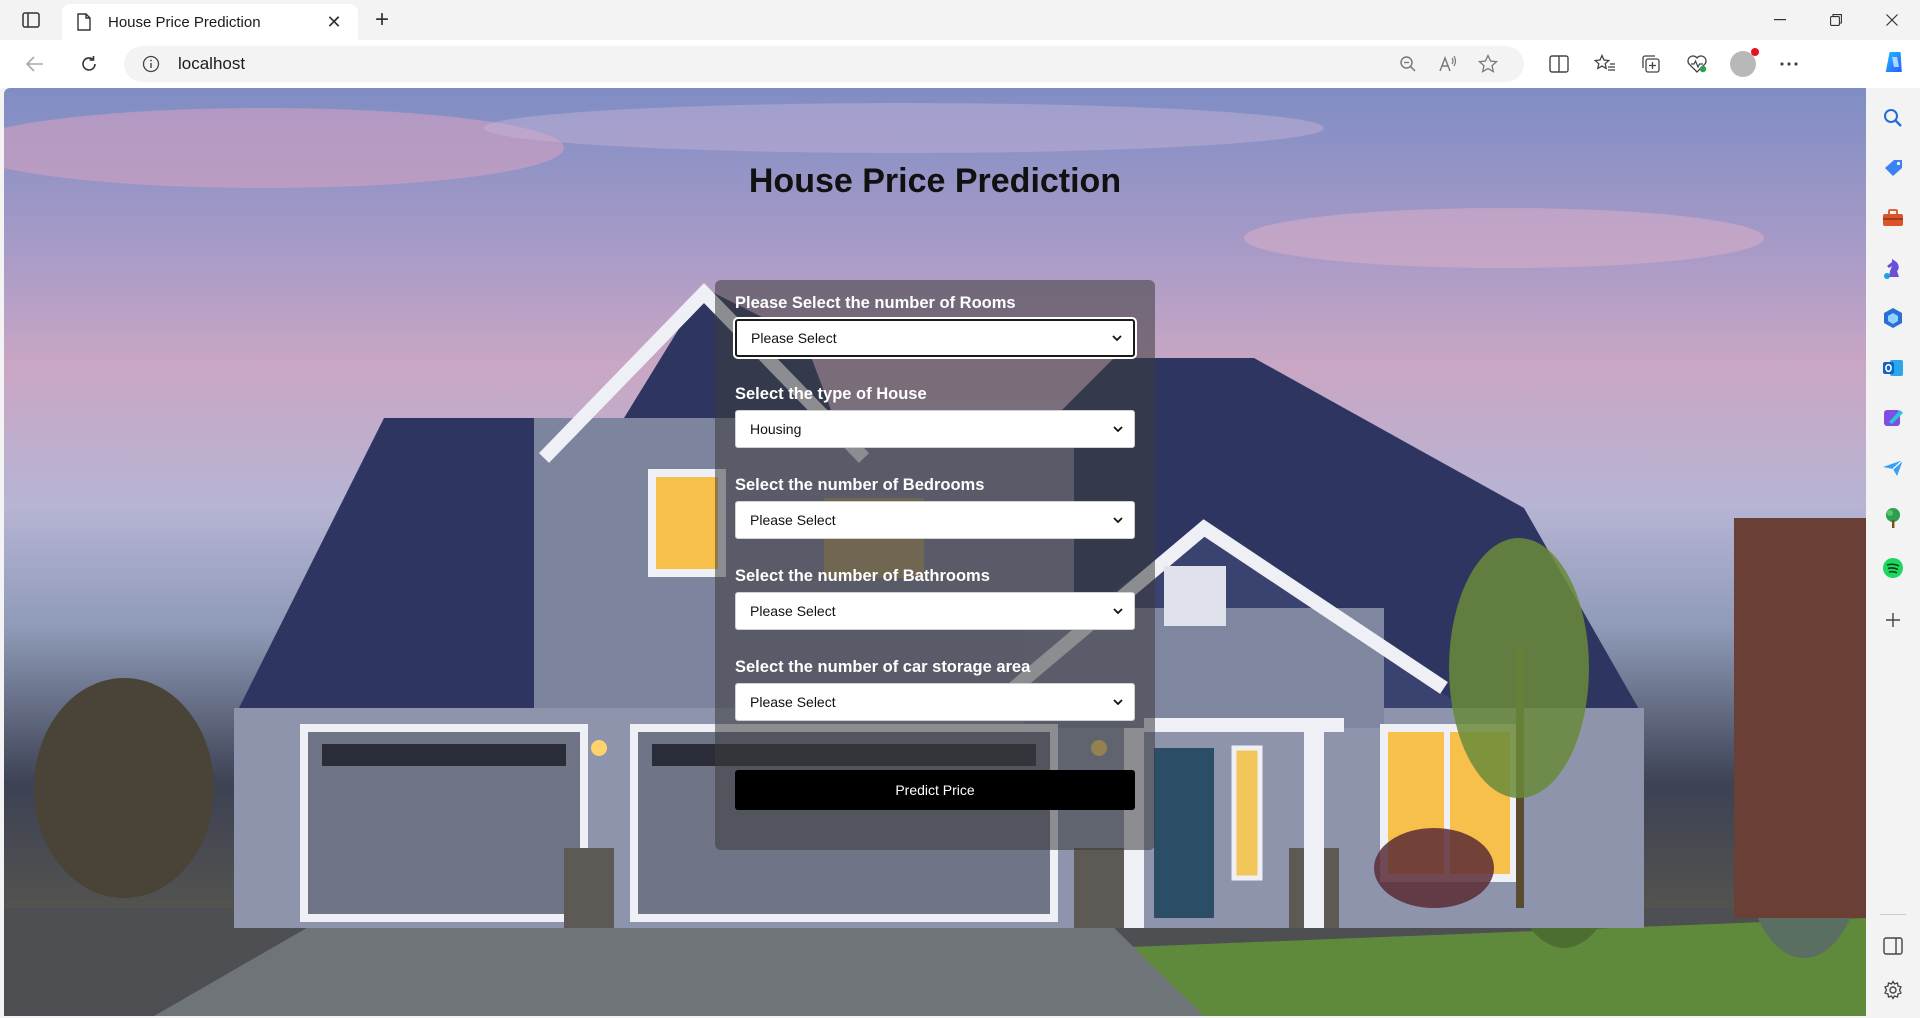 The image size is (1920, 1018). I want to click on add-sidebar-app-icon, so click(1893, 620).